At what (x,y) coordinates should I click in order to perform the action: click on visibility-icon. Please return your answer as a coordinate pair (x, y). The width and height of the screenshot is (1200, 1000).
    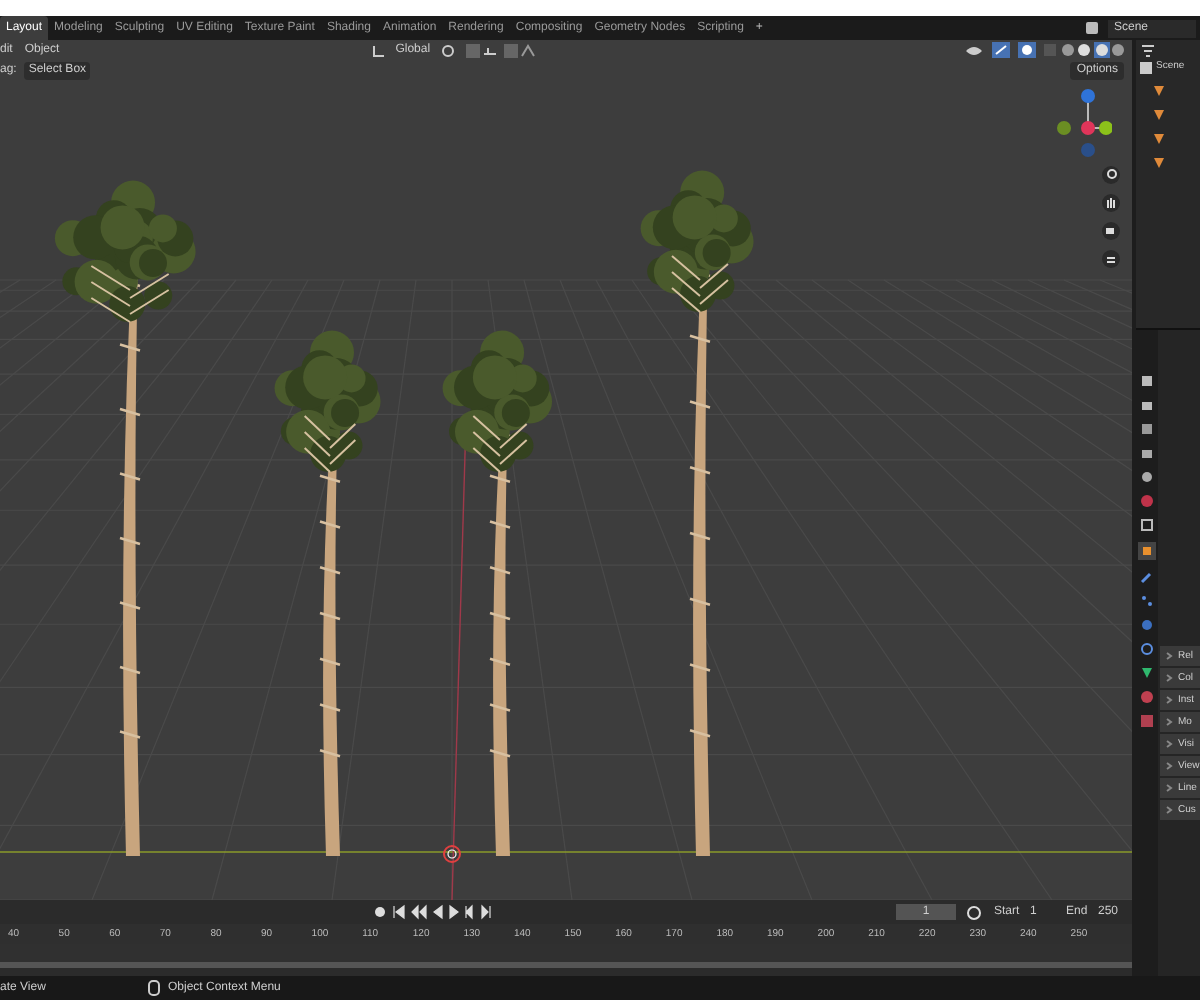
    Looking at the image, I should click on (974, 50).